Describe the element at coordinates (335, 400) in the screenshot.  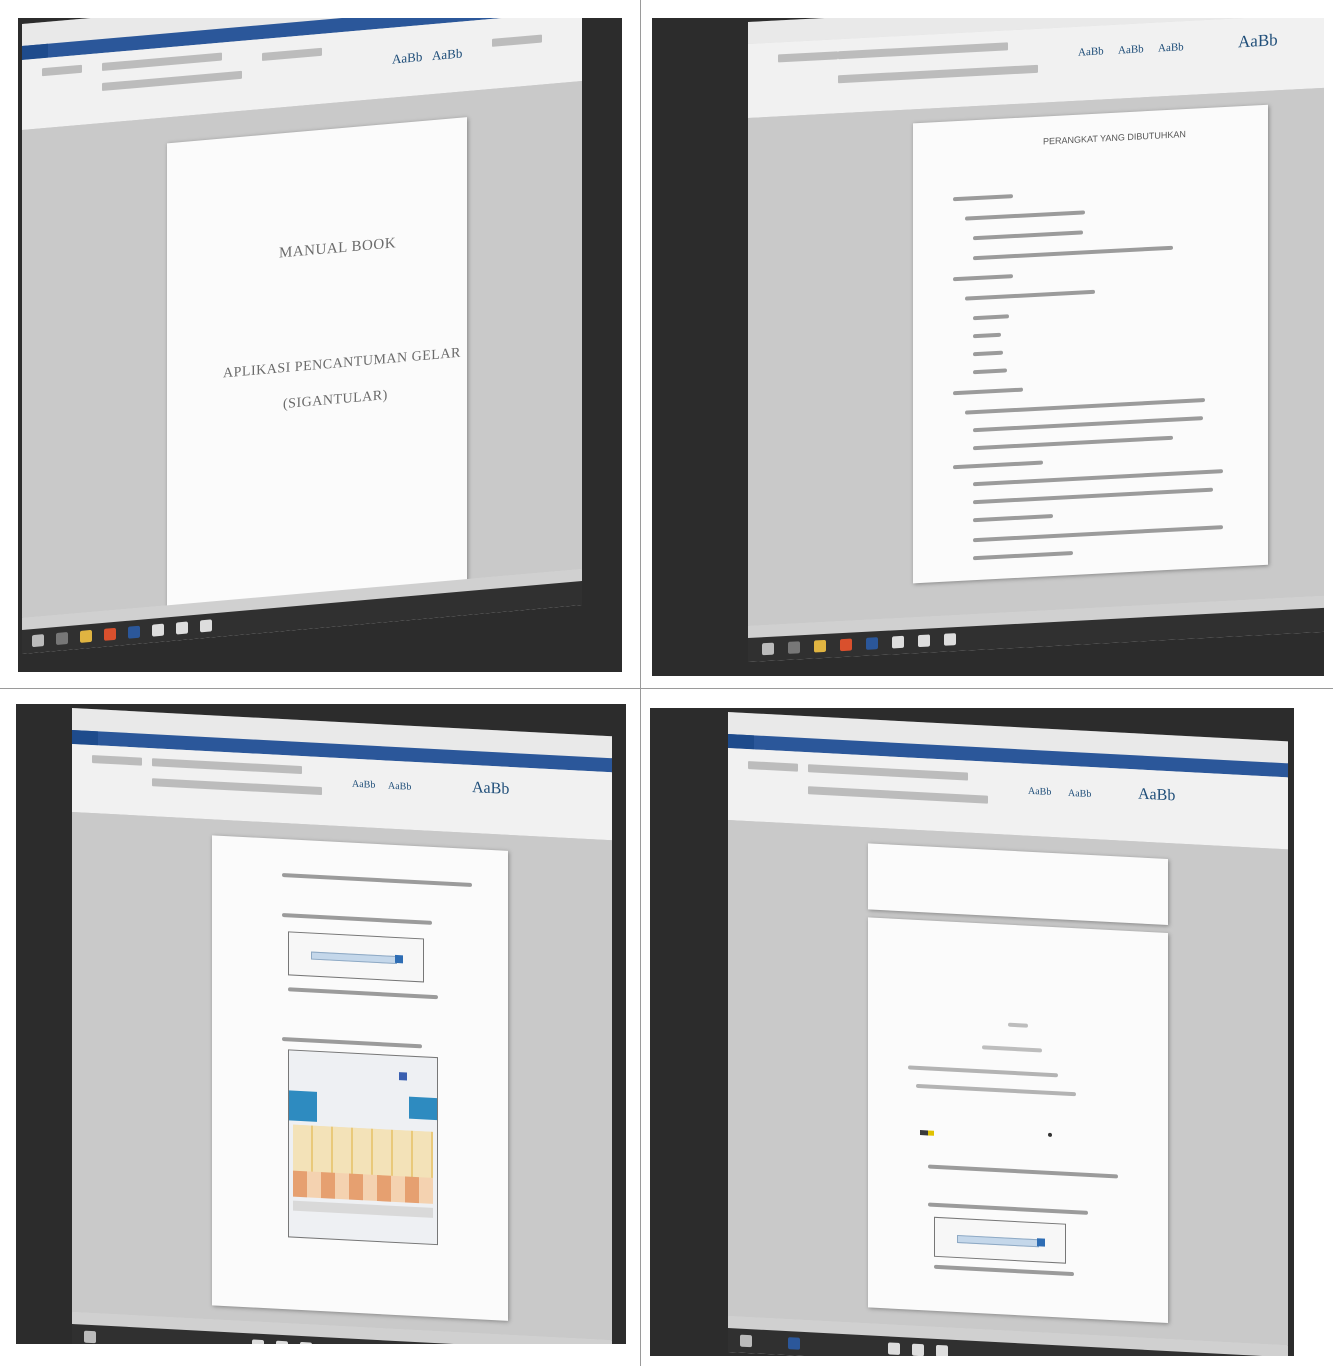
I see `doc-subtitle-2: (SIGANTULAR)` at that location.